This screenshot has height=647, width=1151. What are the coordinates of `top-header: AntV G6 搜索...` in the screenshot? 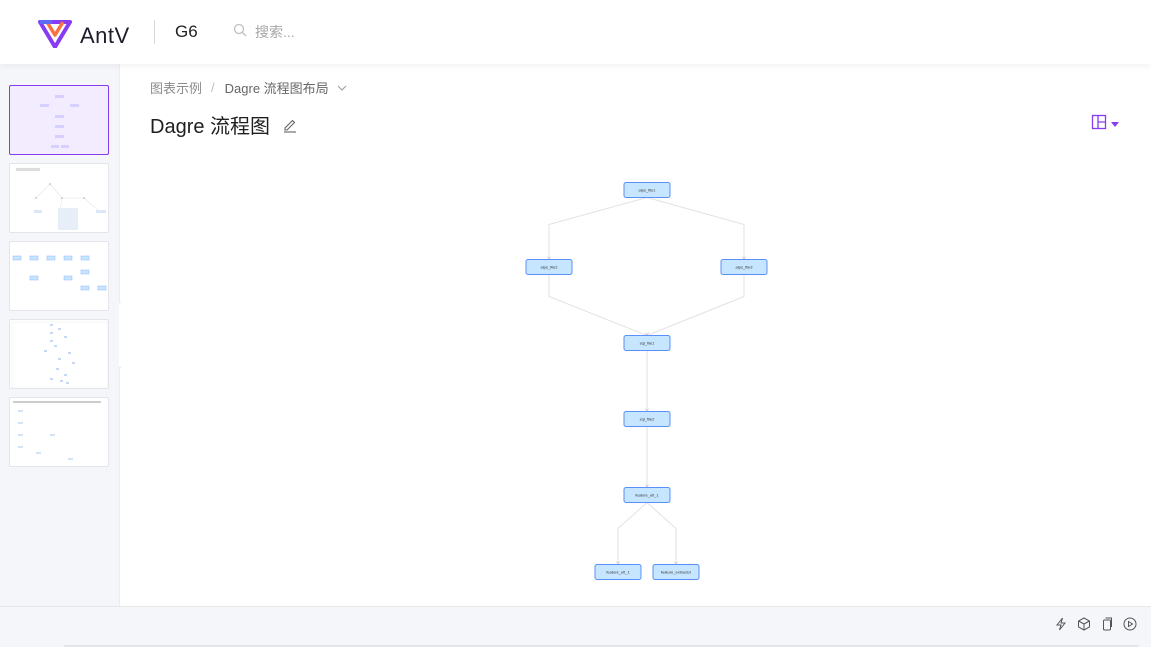 It's located at (575, 32).